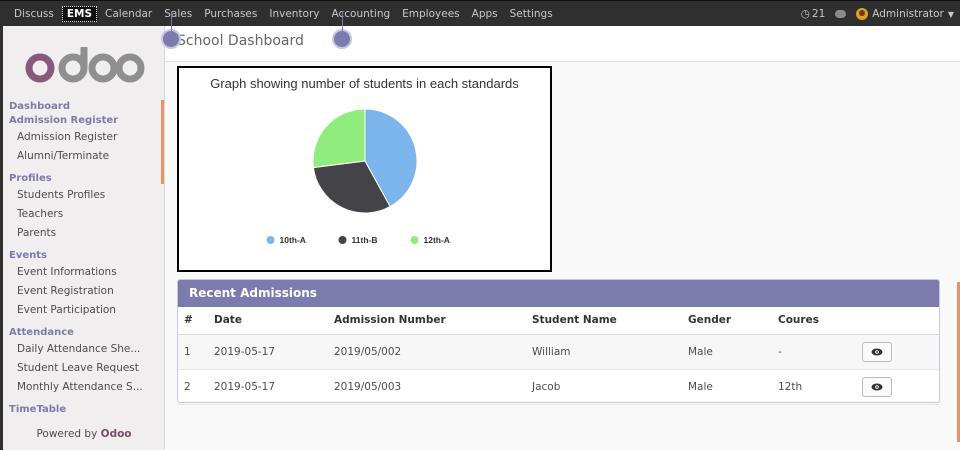 The width and height of the screenshot is (960, 450). I want to click on panel-title: Recent Admissions, so click(558, 293).